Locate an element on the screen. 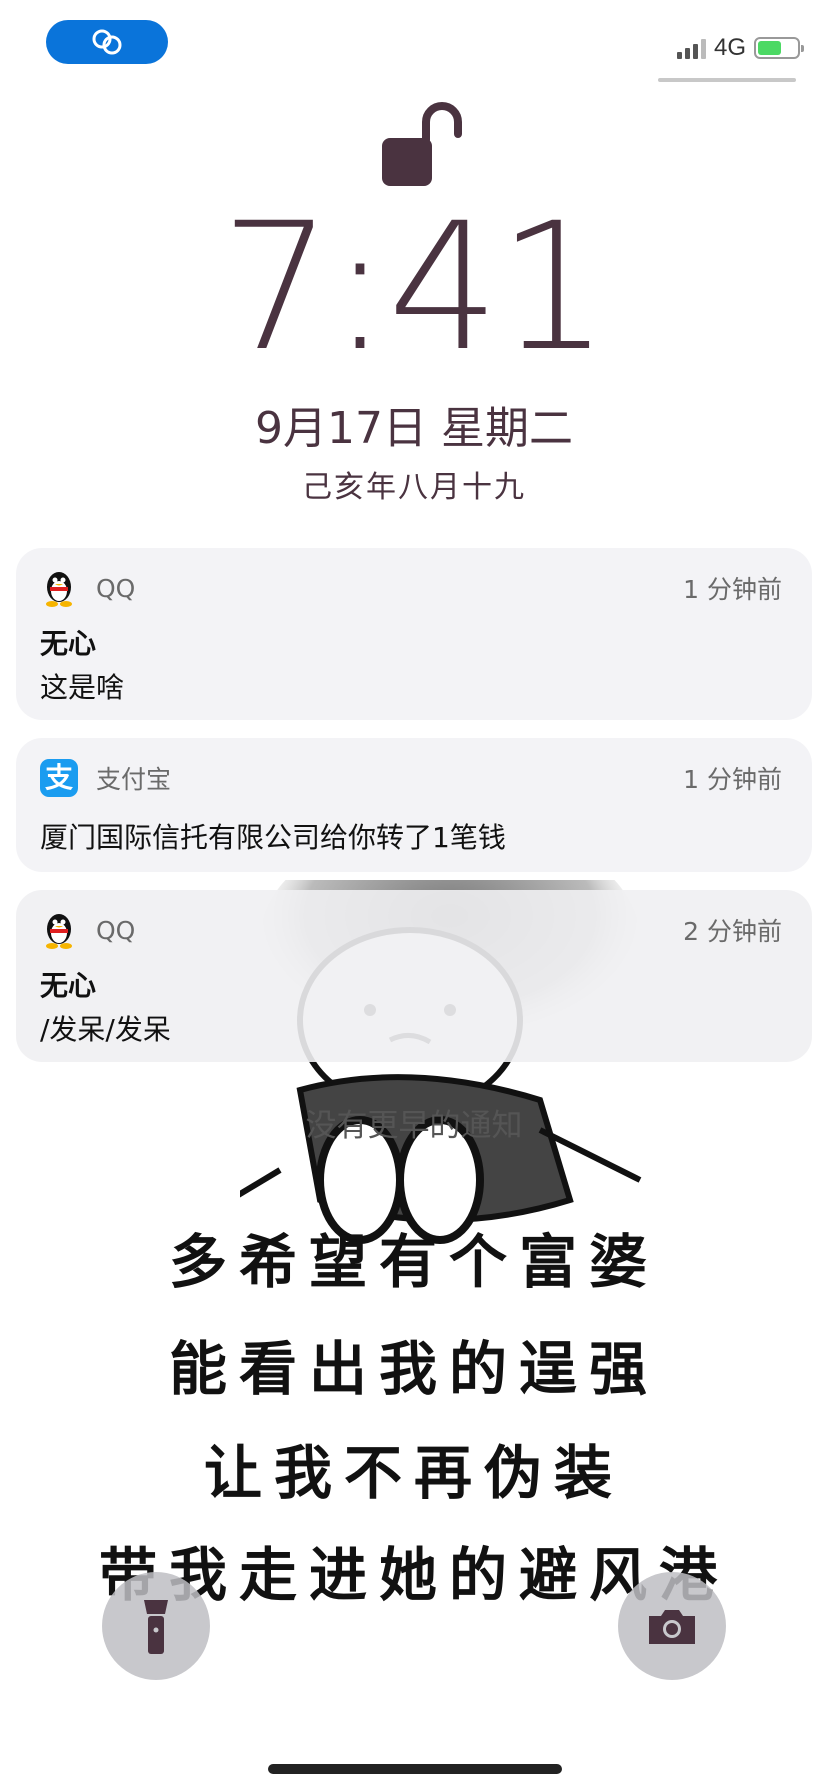 This screenshot has width=828, height=1792. battery-icon is located at coordinates (779, 48).